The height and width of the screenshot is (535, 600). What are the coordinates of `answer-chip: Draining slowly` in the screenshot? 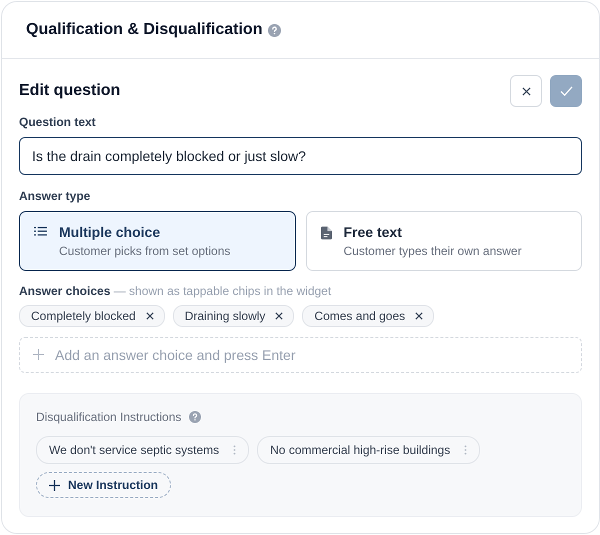 It's located at (233, 316).